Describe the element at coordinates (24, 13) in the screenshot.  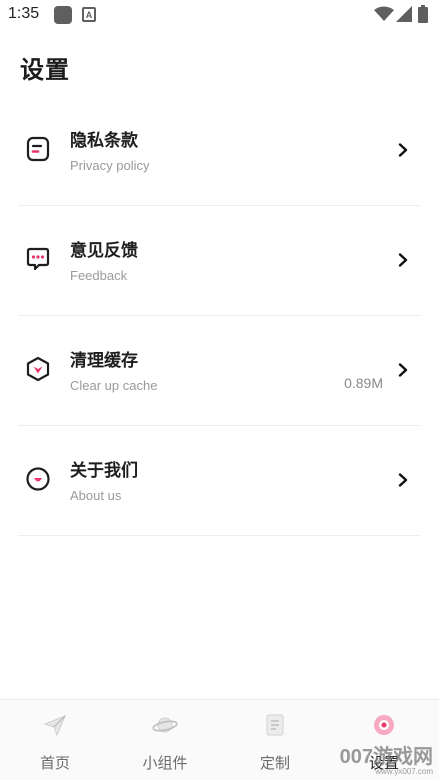
I see `status-time: 1:35` at that location.